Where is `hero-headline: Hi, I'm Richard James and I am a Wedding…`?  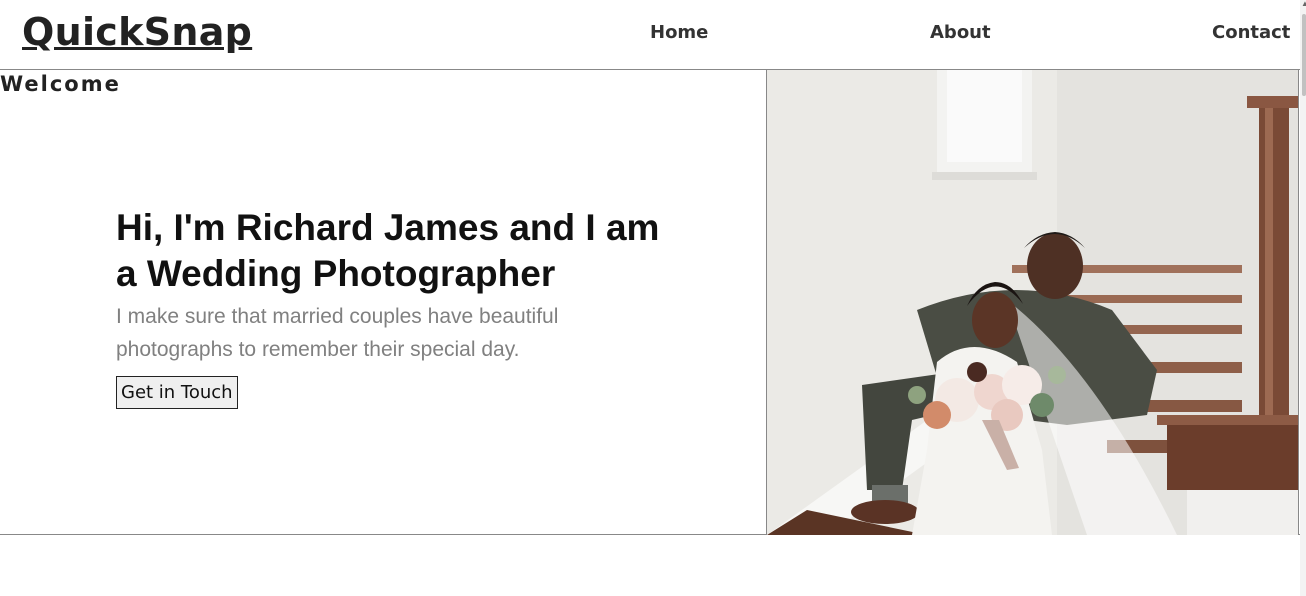
hero-headline: Hi, I'm Richard James and I am a Wedding… is located at coordinates (388, 250).